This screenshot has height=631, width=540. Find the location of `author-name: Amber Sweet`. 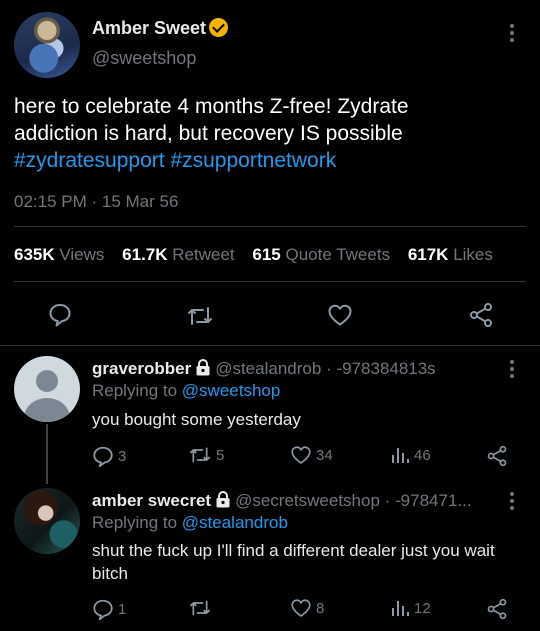

author-name: Amber Sweet is located at coordinates (160, 28).